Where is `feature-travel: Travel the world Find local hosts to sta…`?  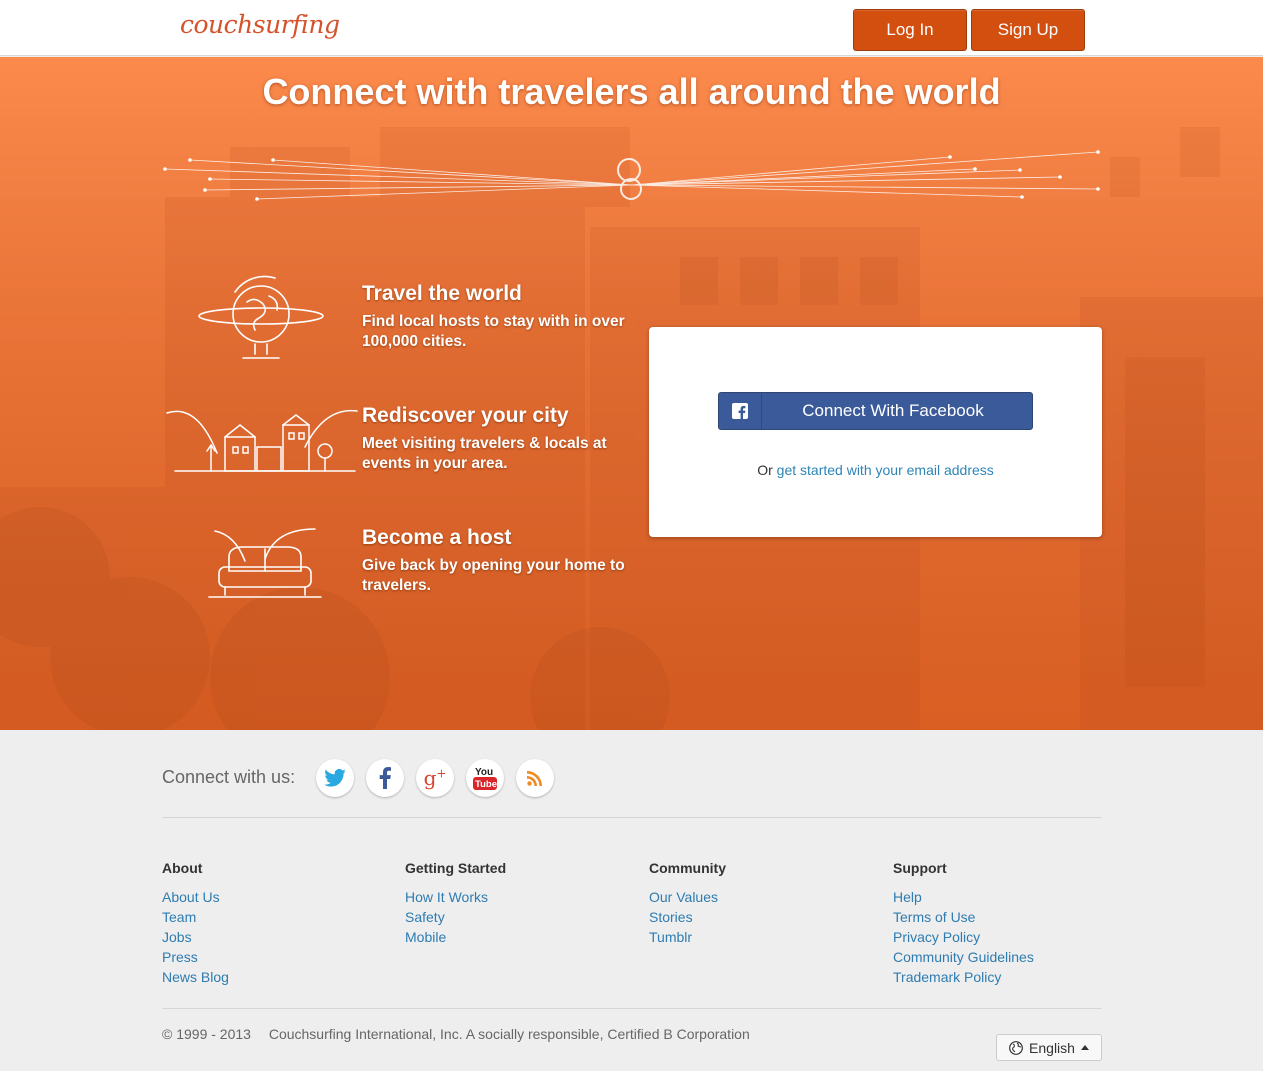
feature-travel: Travel the world Find local hosts to sta… is located at coordinates (507, 317).